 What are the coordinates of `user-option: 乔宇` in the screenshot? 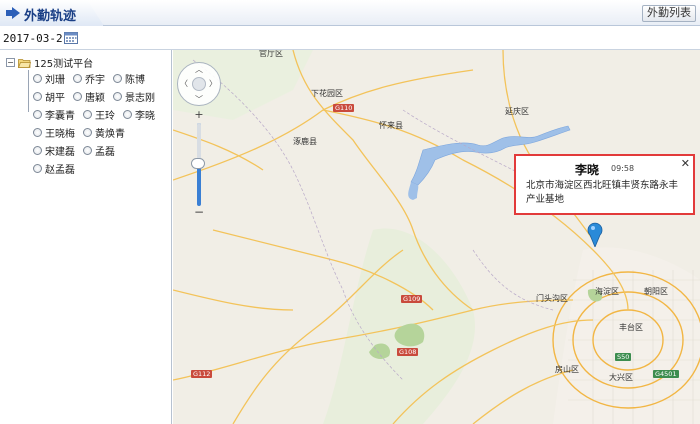 It's located at (89, 78).